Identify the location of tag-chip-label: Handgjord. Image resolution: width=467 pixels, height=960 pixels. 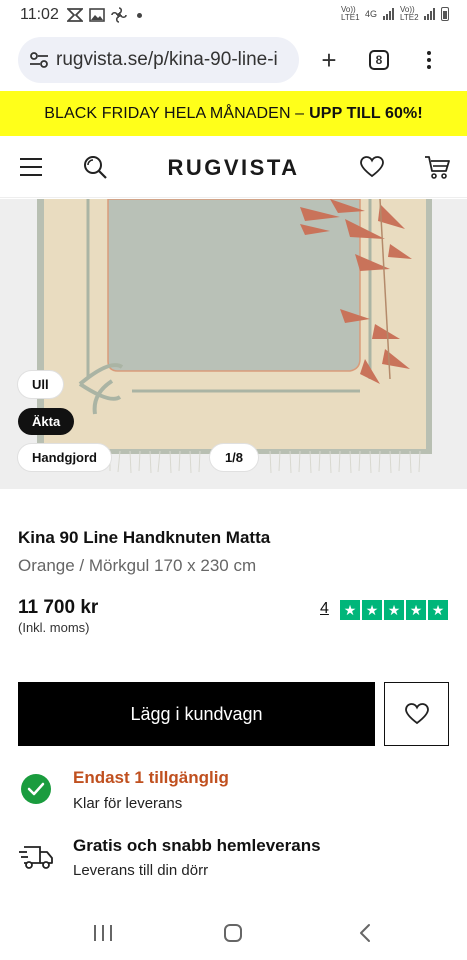
(64, 457).